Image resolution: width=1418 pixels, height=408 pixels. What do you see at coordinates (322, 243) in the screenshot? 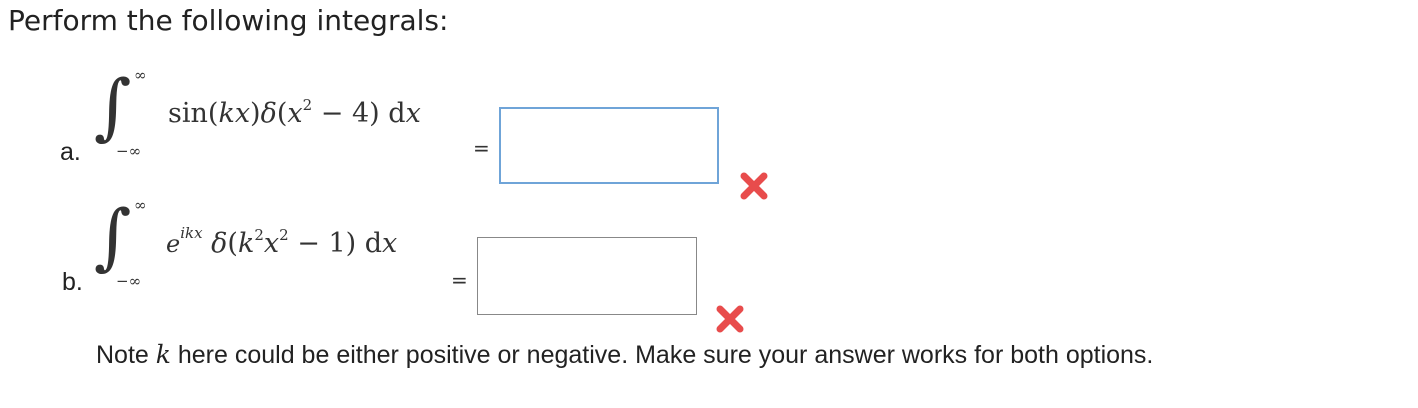
I see `constant-term: − 1)` at bounding box center [322, 243].